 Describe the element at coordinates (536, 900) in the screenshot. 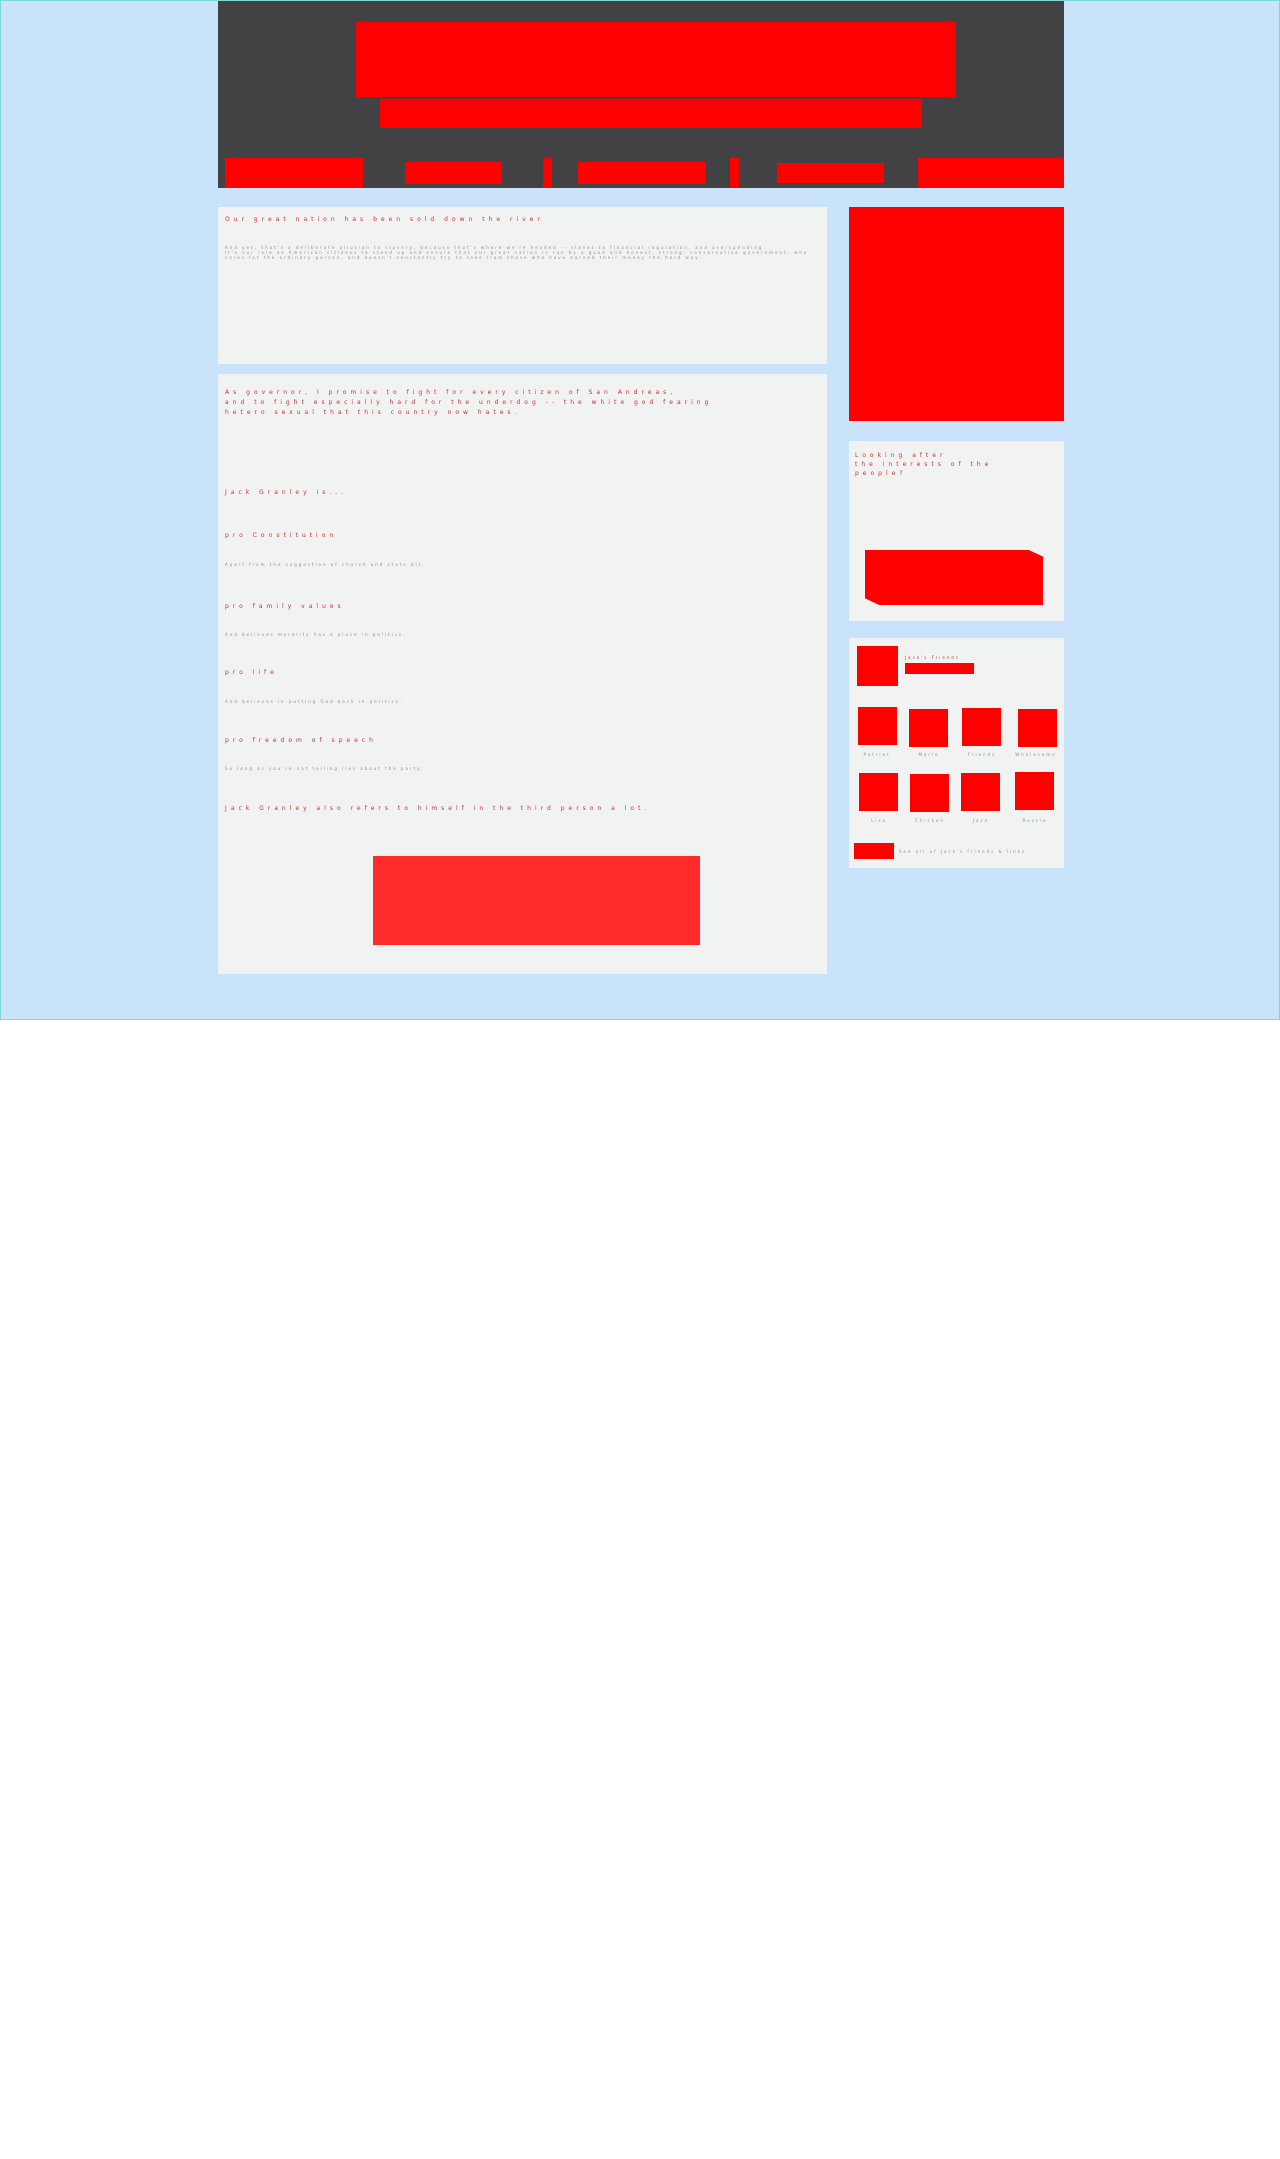

I see `campaign-image` at that location.